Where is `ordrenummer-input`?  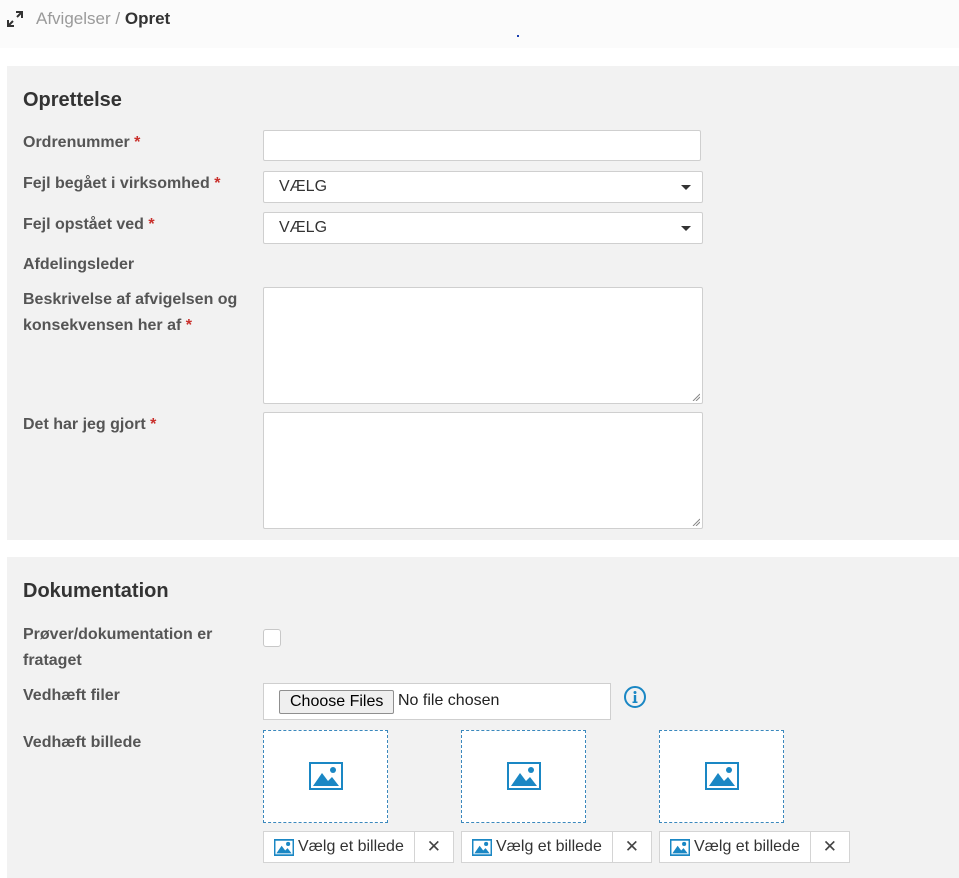 ordrenummer-input is located at coordinates (482, 145).